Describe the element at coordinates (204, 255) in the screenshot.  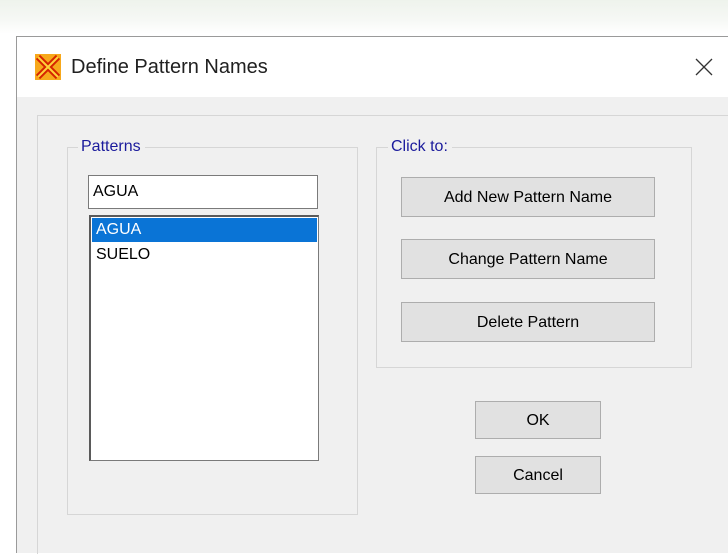
I see `list-item: SUELO` at that location.